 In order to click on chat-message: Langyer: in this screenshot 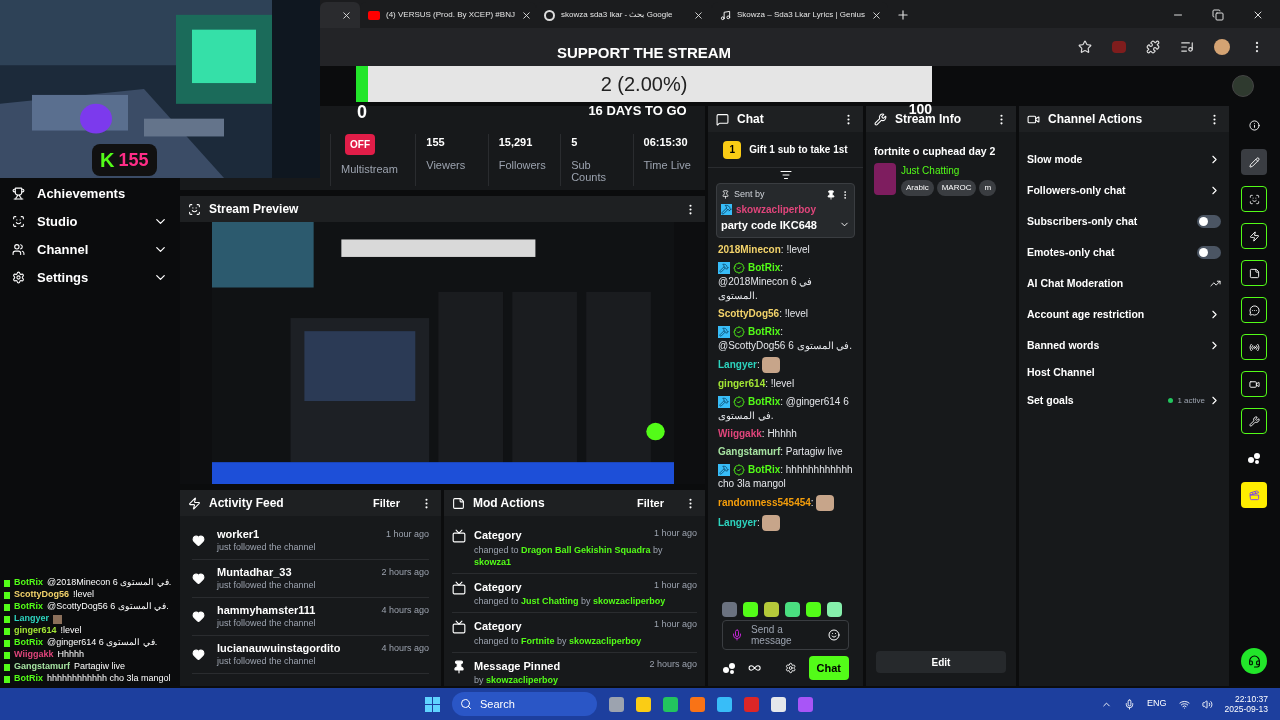, I will do `click(785, 365)`.